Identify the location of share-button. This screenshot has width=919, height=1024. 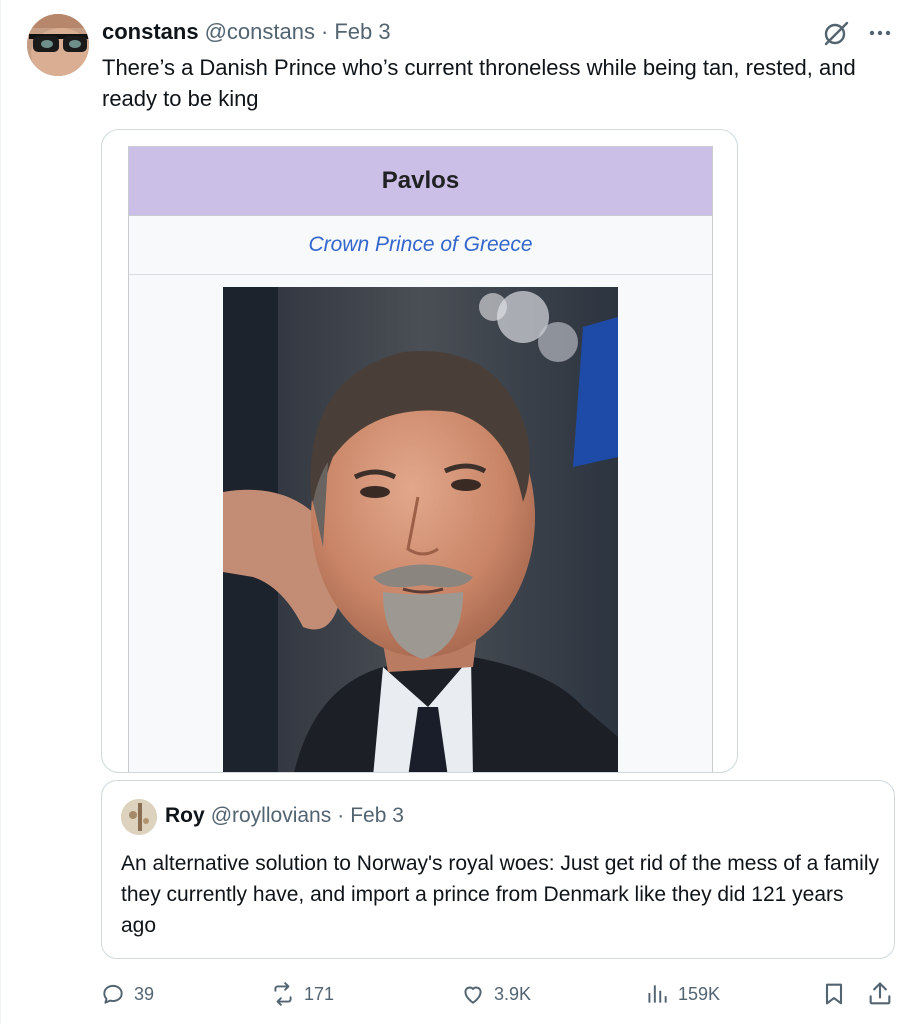
(880, 994).